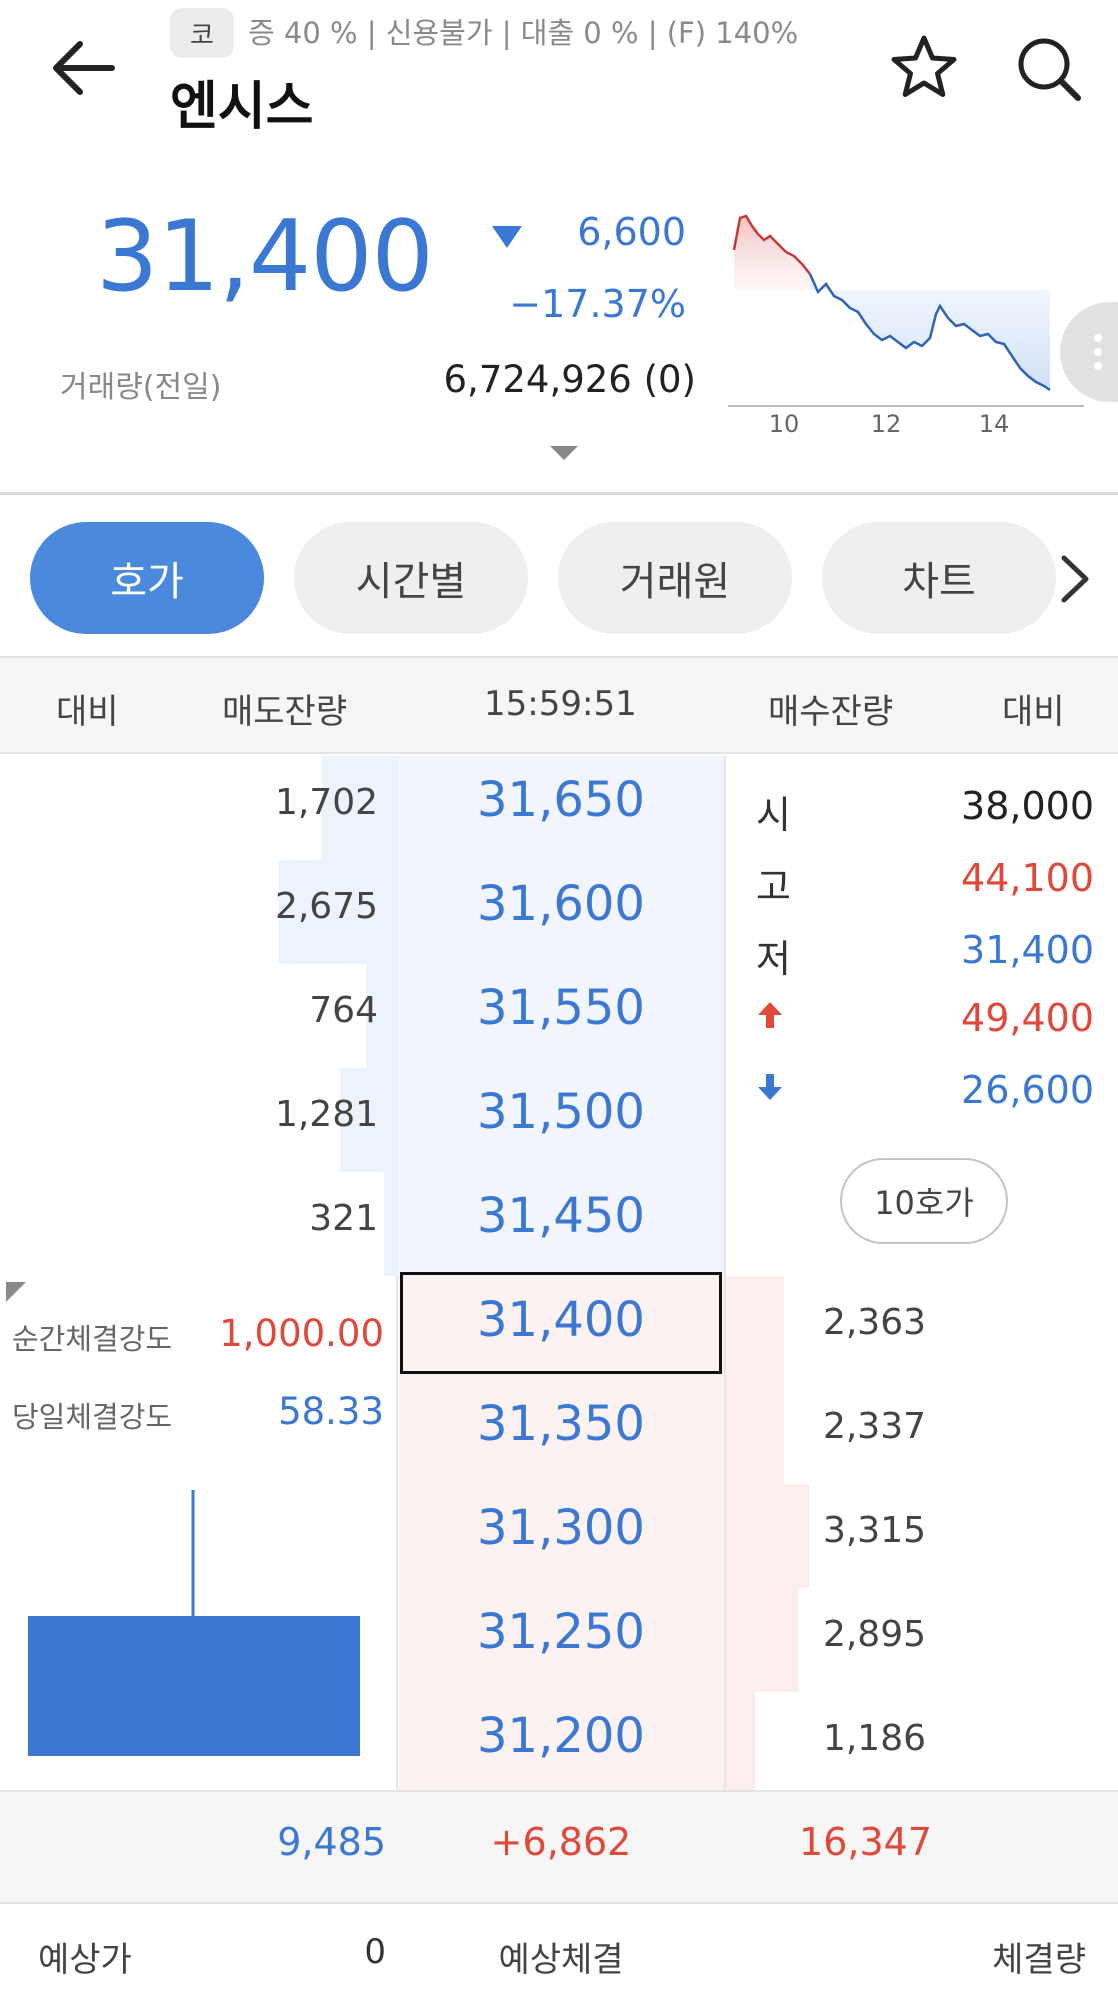 Image resolution: width=1118 pixels, height=2002 pixels. Describe the element at coordinates (92, 1339) in the screenshot. I see `instant-strength-label: 순간체결강도` at that location.